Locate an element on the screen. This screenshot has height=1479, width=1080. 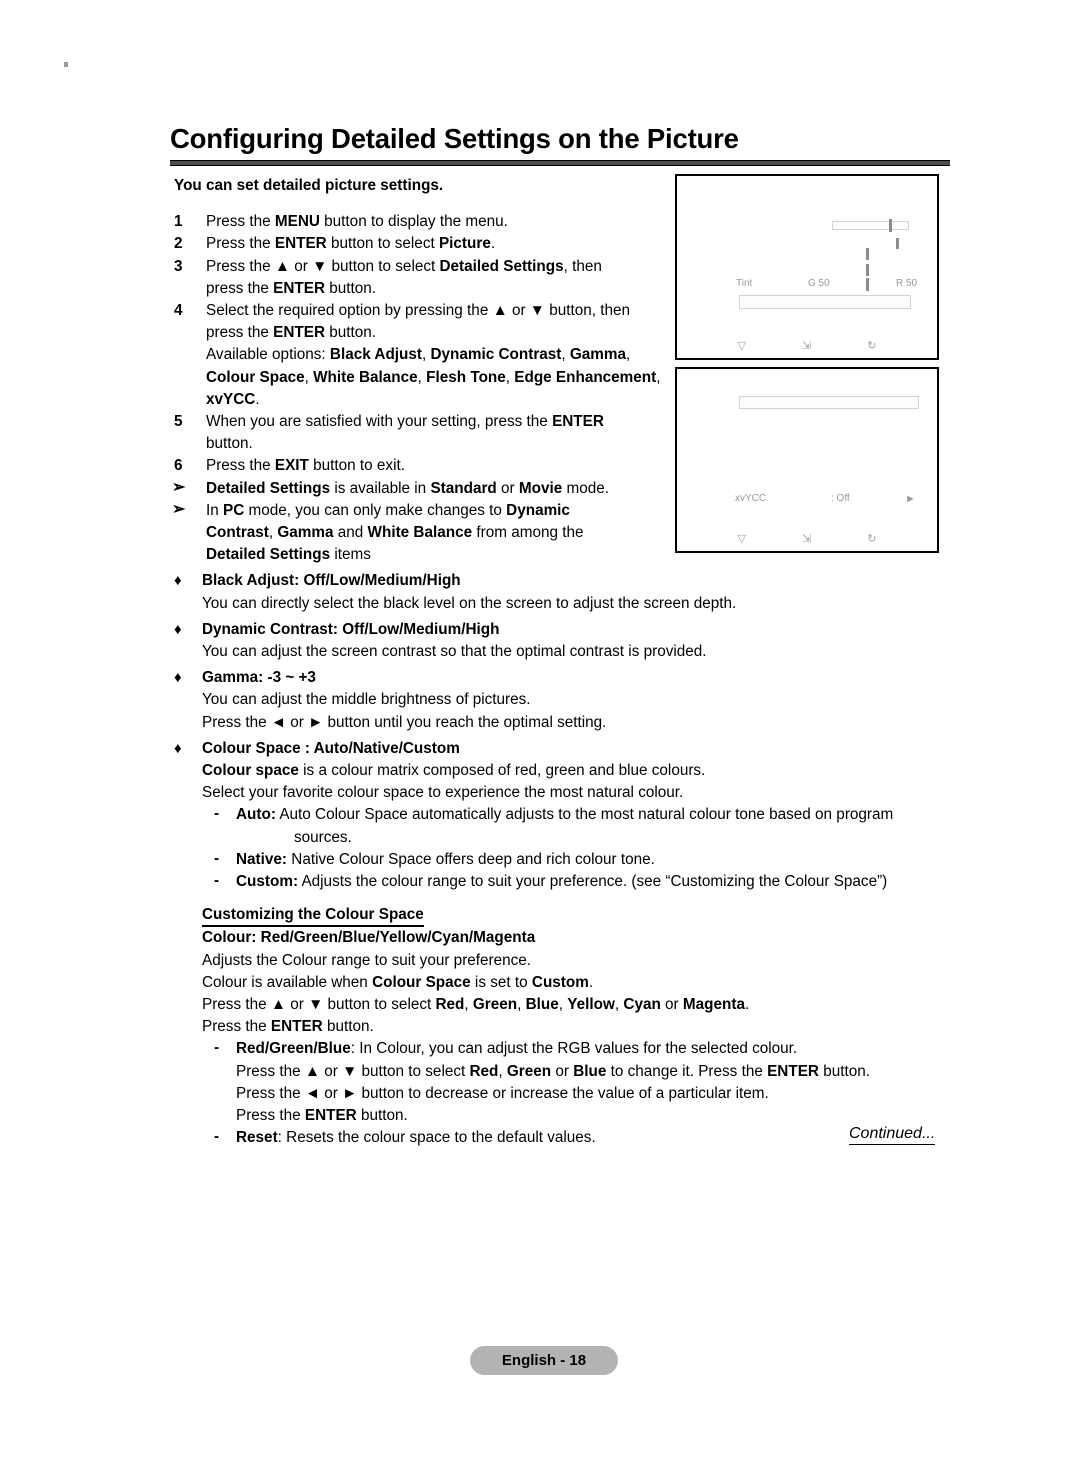
step-1-line-0-run-2: button to display the menu. is located at coordinates (413, 222).